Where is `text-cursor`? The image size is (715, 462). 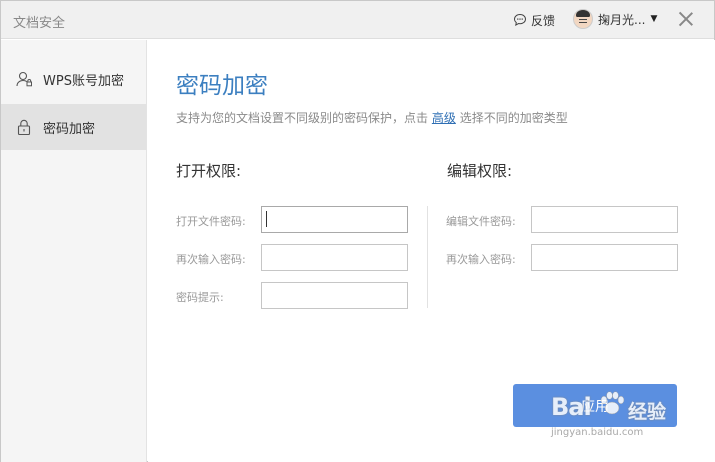 text-cursor is located at coordinates (266, 219).